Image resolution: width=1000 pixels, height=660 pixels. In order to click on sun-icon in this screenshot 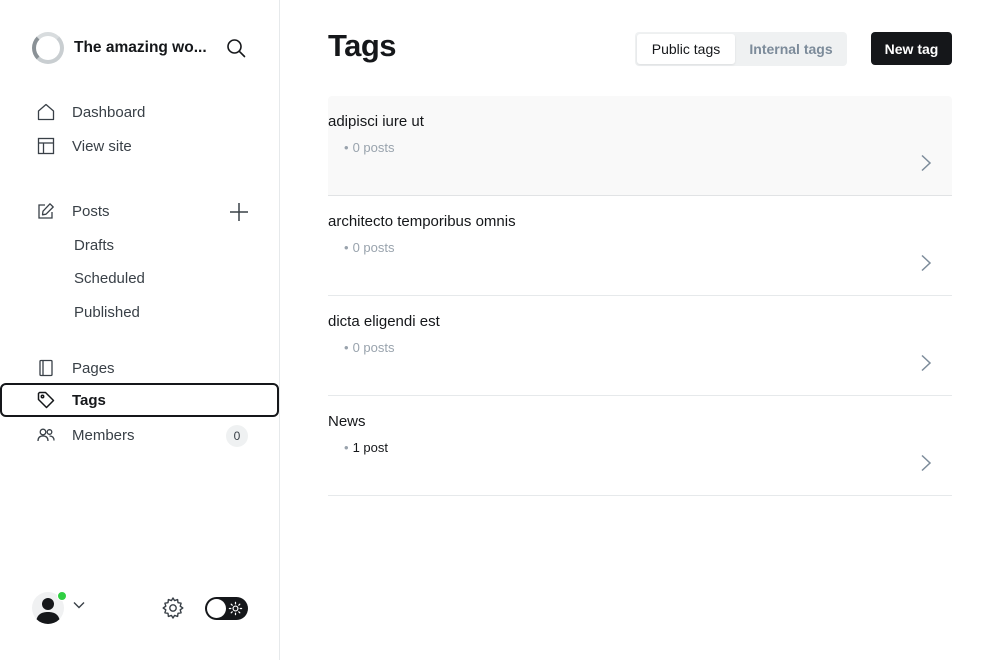, I will do `click(235, 608)`.